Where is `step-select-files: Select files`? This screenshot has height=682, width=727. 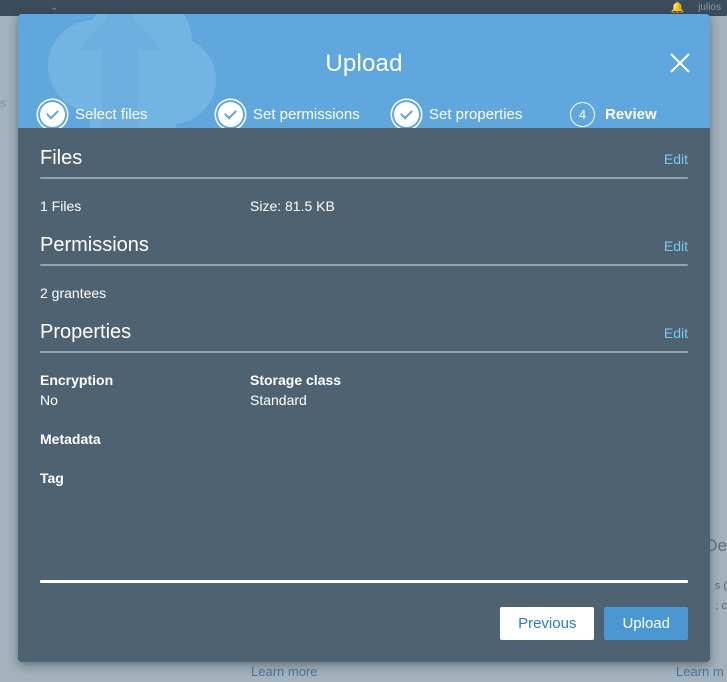 step-select-files: Select files is located at coordinates (129, 114).